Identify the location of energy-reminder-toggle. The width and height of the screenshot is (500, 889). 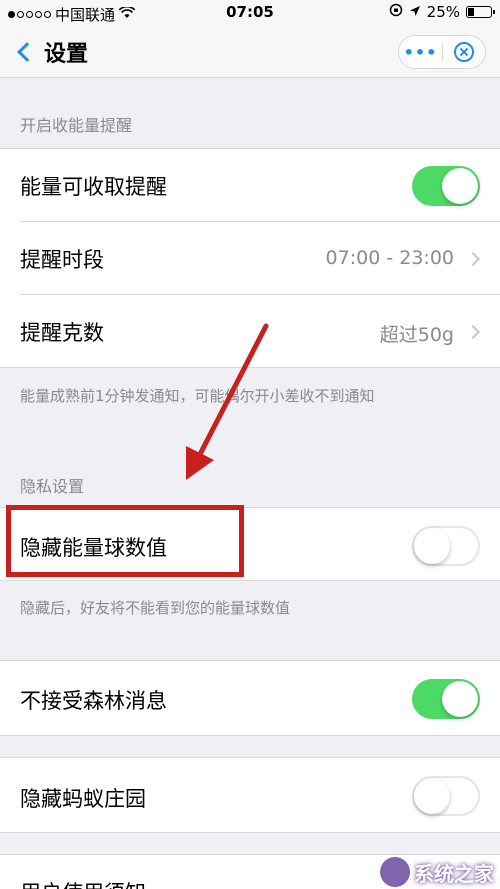
(446, 186).